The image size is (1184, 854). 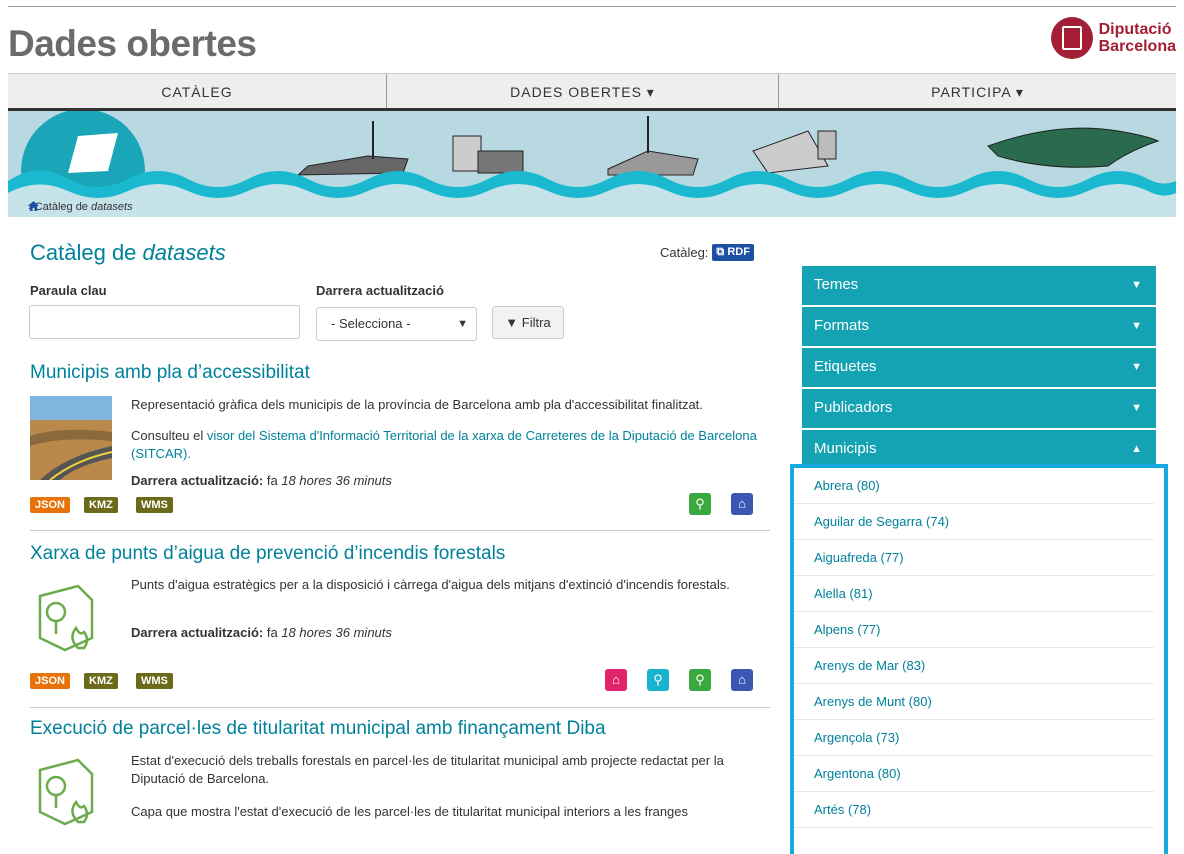 I want to click on breadcrumb: › Catàleg de datasets, so click(x=80, y=207).